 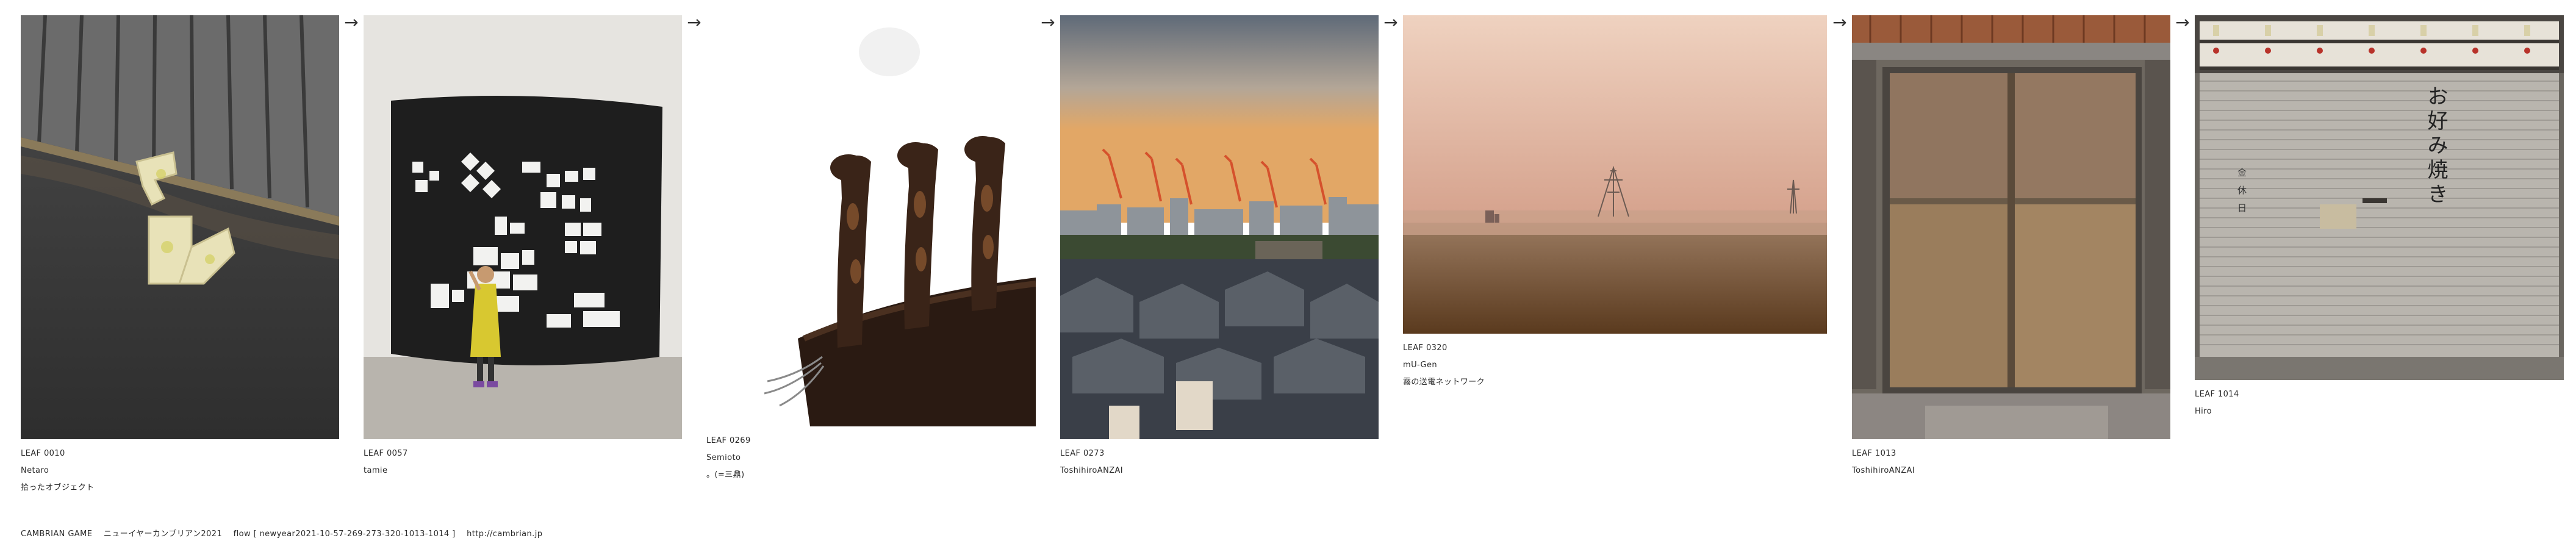 What do you see at coordinates (43, 453) in the screenshot?
I see `leaf-id: LEAF 0010` at bounding box center [43, 453].